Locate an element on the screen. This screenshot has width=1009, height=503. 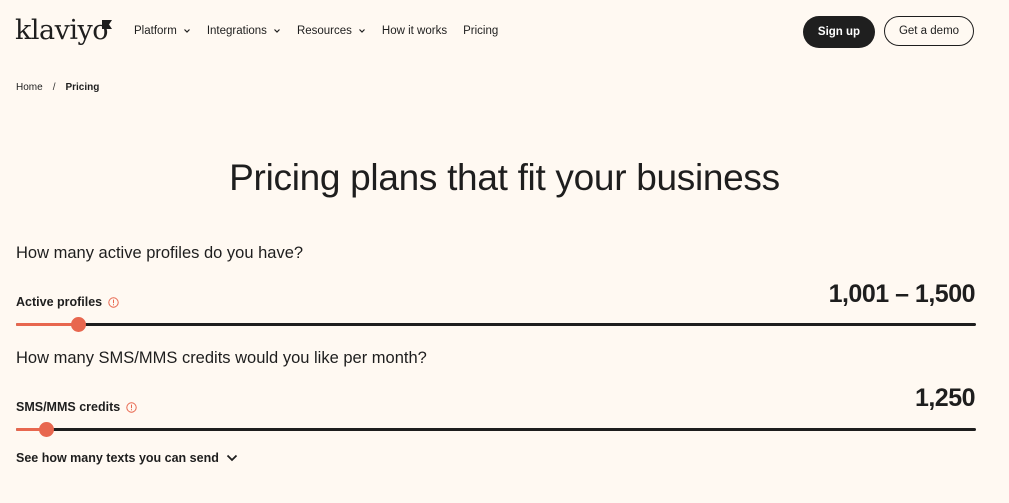
nav-item-label: Pricing is located at coordinates (481, 31).